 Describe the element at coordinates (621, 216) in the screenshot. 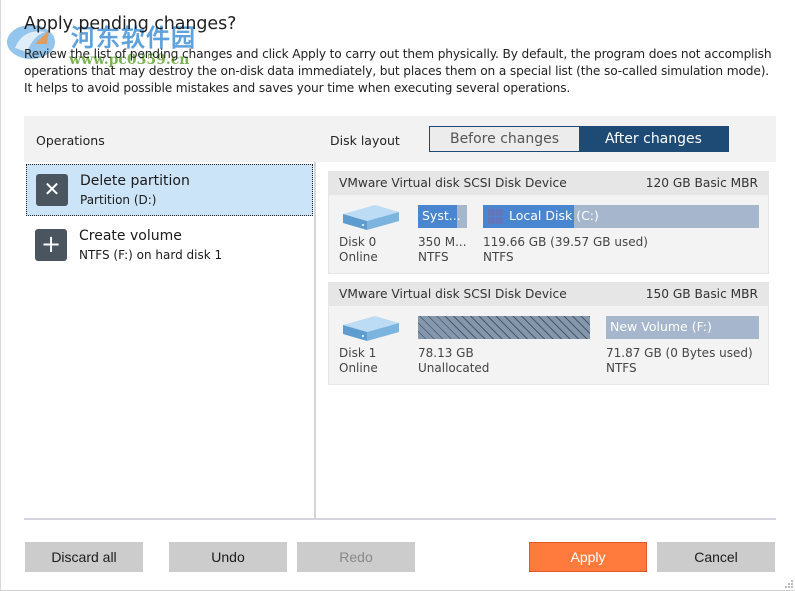

I see `partition-local-disk-c: Local Disk (C:)` at that location.